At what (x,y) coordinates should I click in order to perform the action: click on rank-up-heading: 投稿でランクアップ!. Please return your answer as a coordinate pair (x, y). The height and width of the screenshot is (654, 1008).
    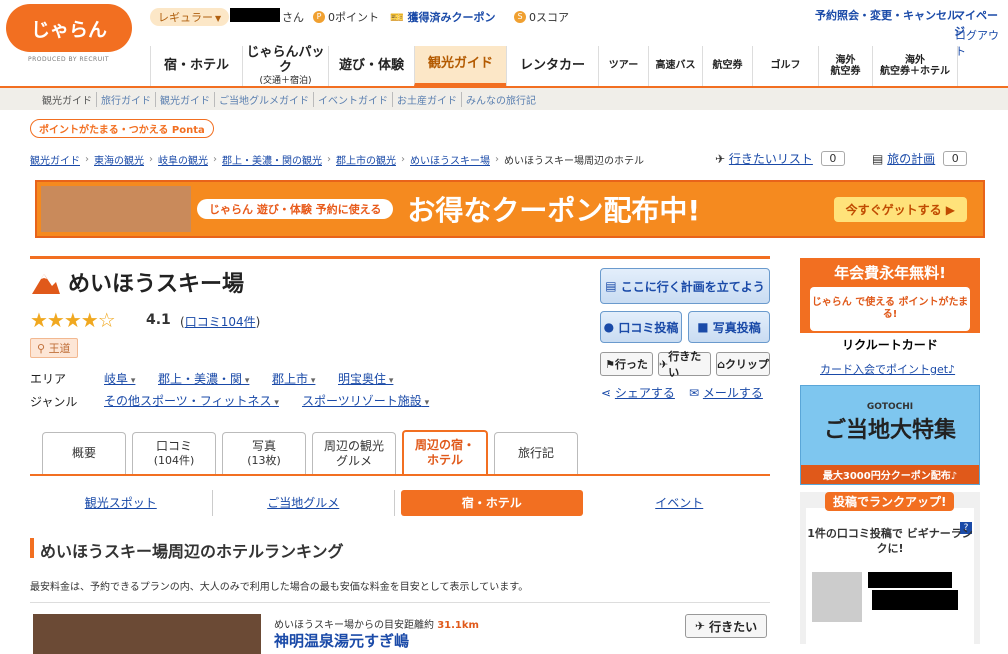
    Looking at the image, I should click on (890, 501).